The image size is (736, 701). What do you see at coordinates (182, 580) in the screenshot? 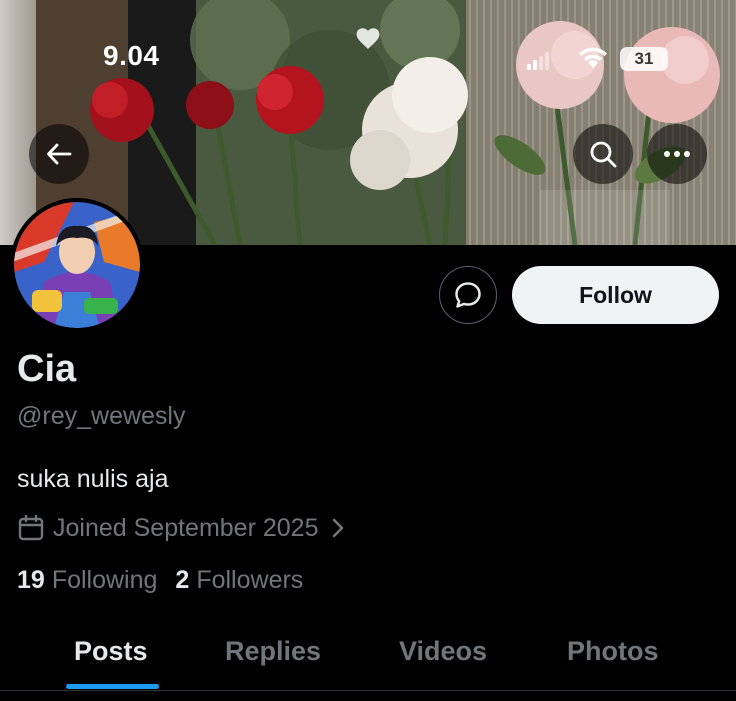
I see `followers-count: 2` at bounding box center [182, 580].